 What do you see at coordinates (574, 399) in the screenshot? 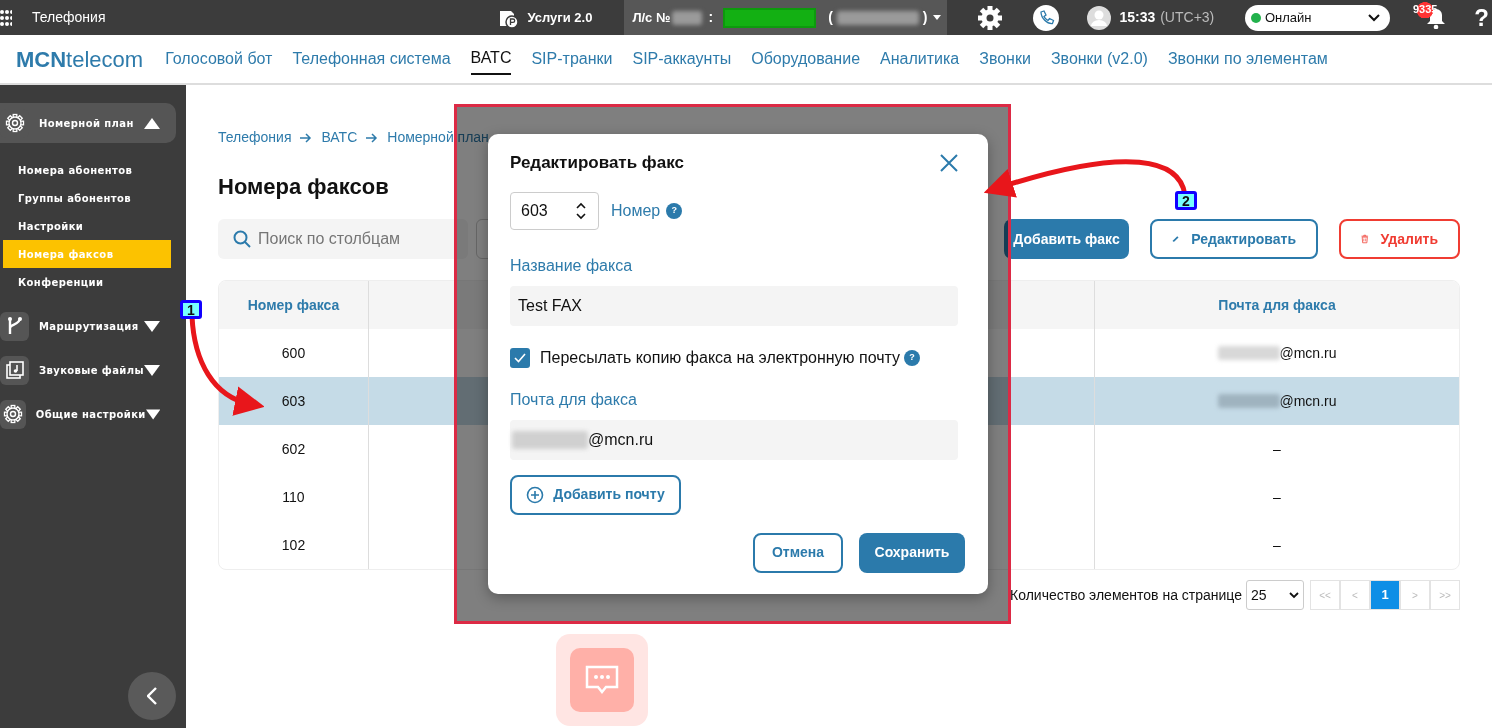
I see `field-label: Почта для факса` at bounding box center [574, 399].